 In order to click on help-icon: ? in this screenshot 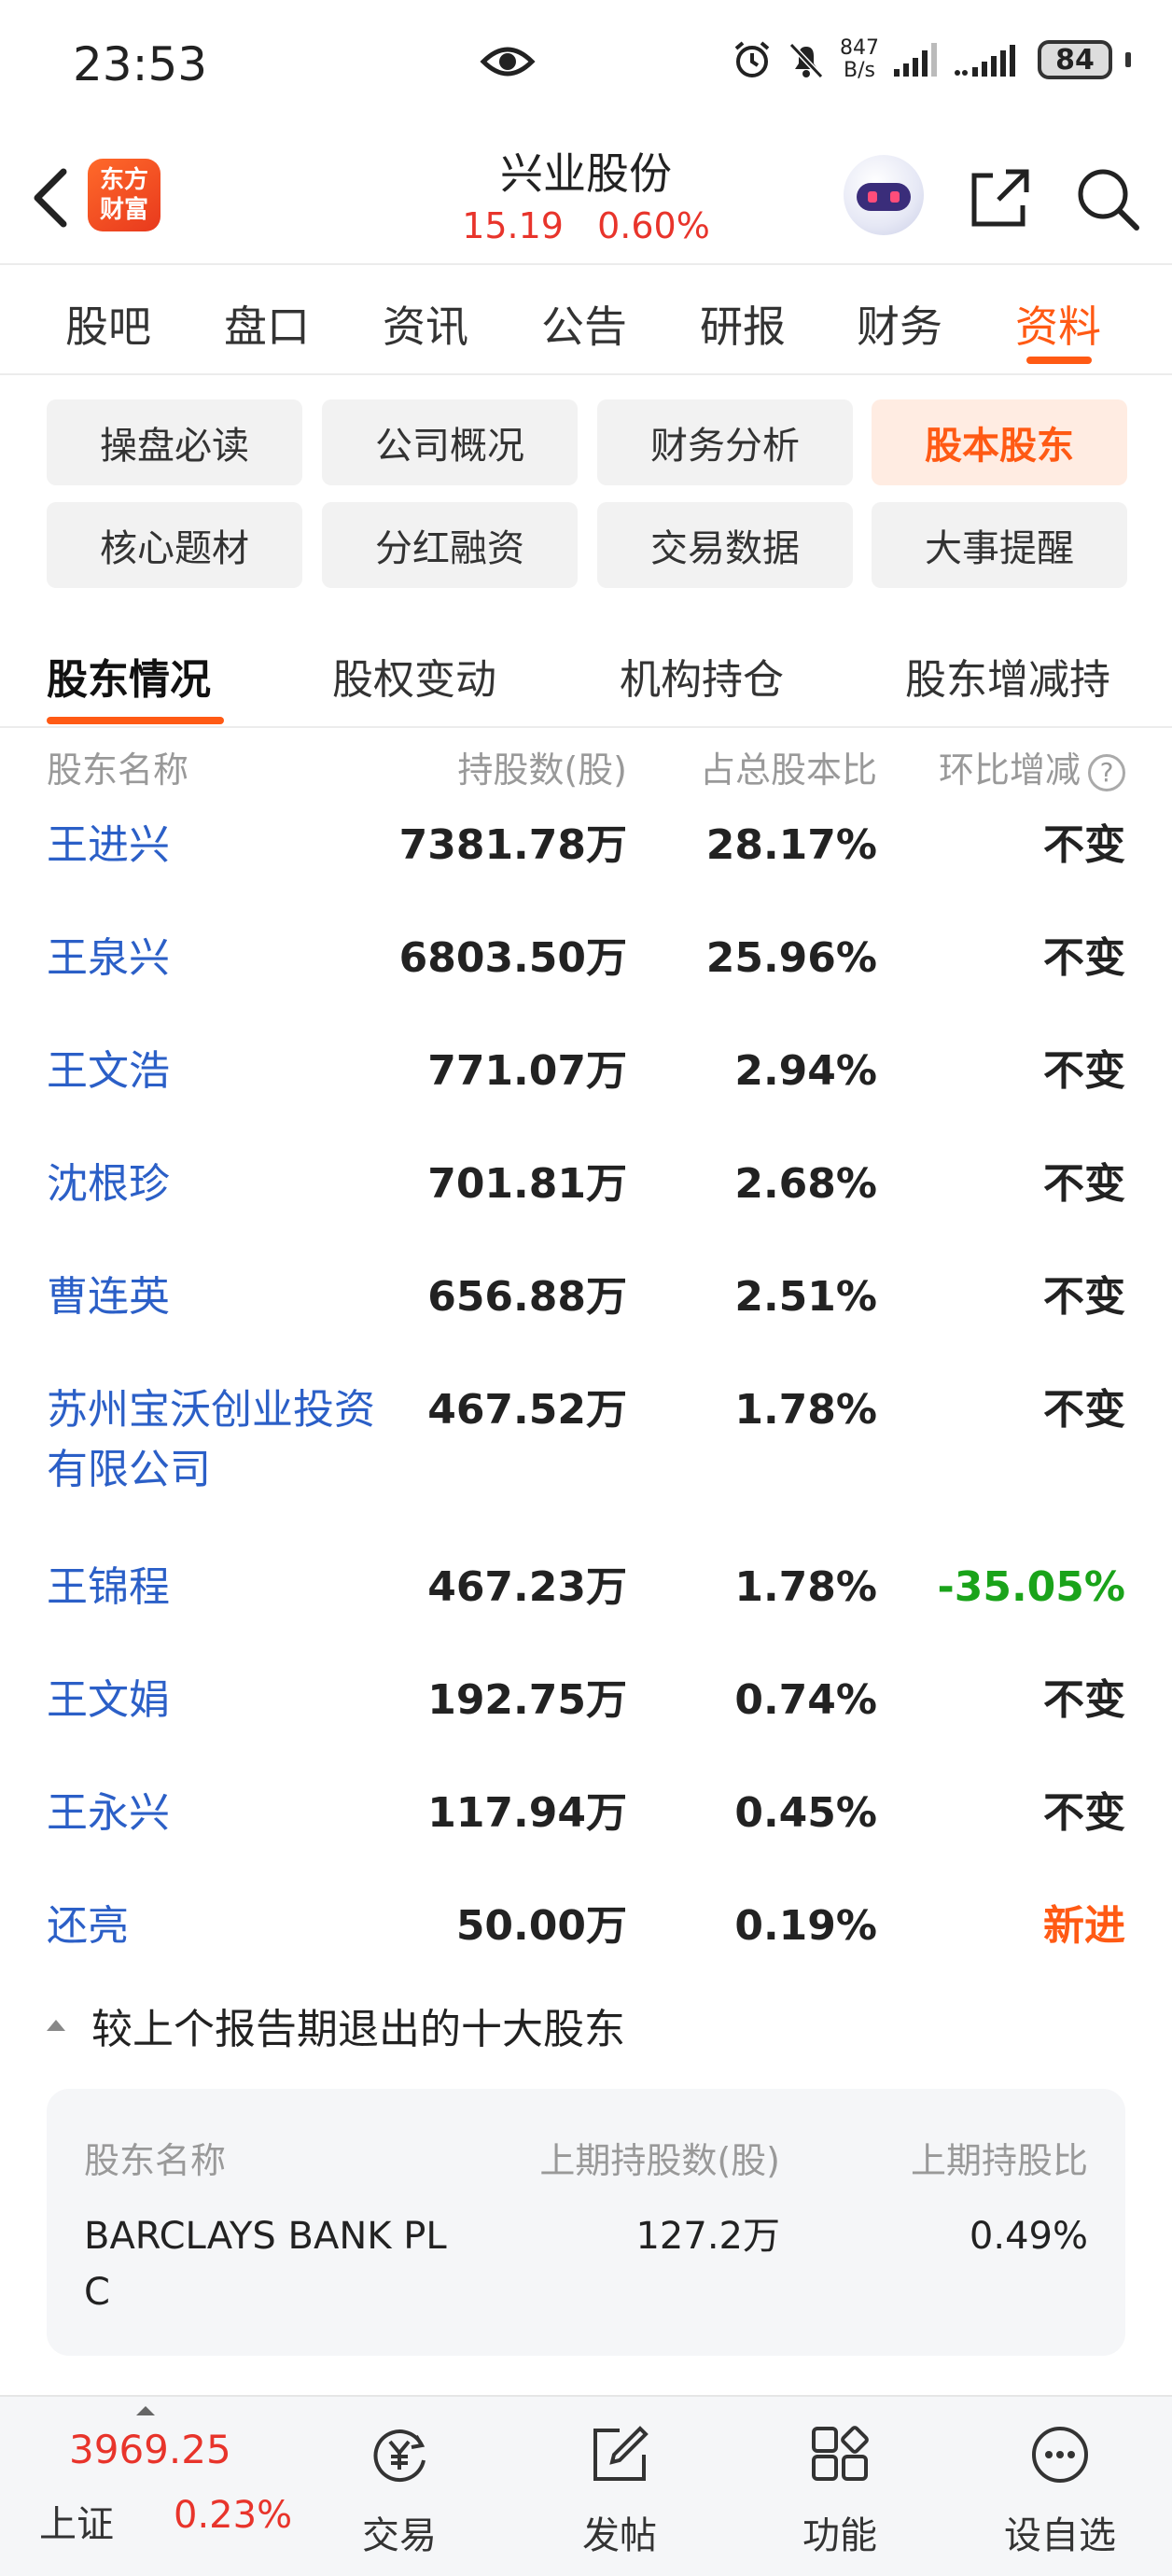, I will do `click(1106, 772)`.